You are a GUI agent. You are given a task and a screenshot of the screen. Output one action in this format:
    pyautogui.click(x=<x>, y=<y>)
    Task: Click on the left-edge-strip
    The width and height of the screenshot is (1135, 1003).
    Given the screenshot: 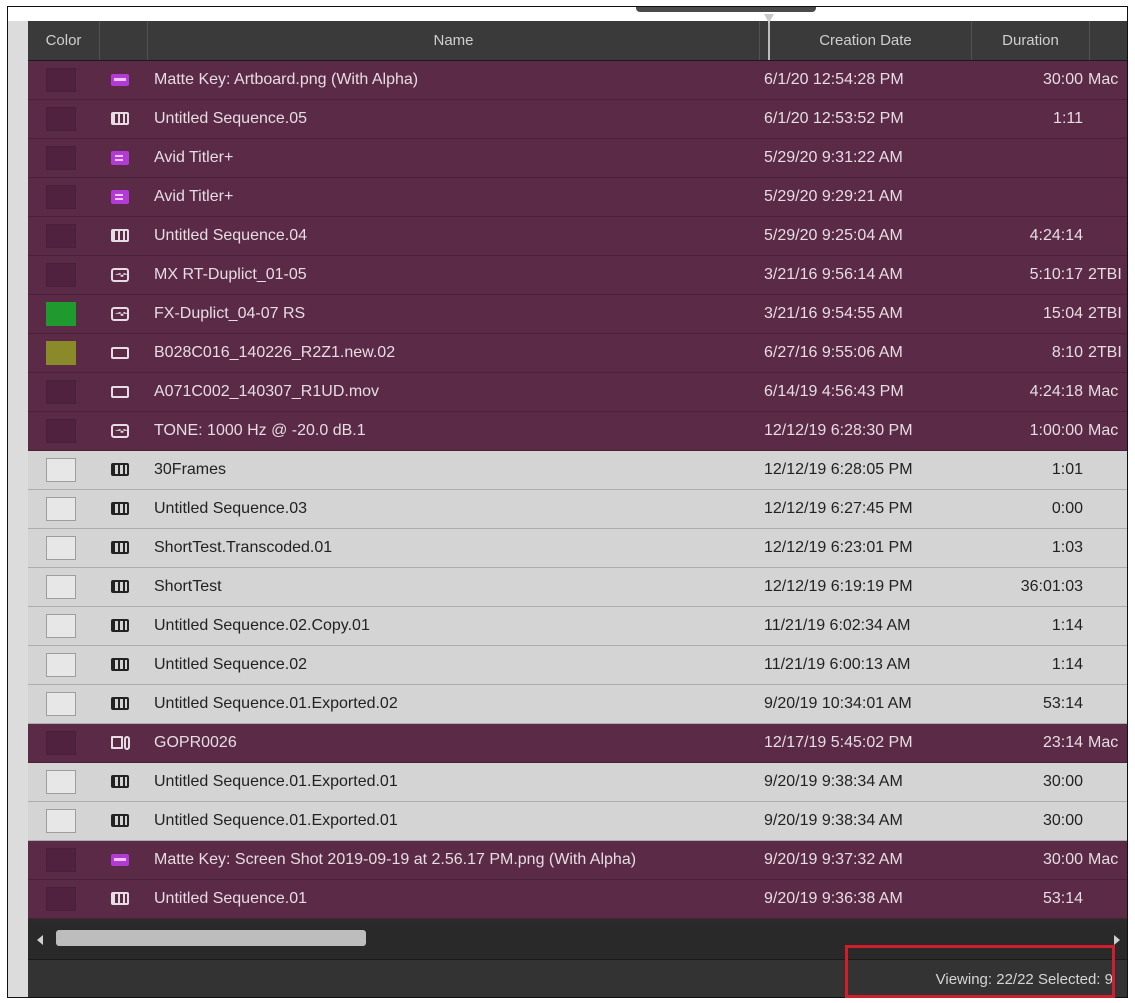 What is the action you would take?
    pyautogui.click(x=18, y=509)
    